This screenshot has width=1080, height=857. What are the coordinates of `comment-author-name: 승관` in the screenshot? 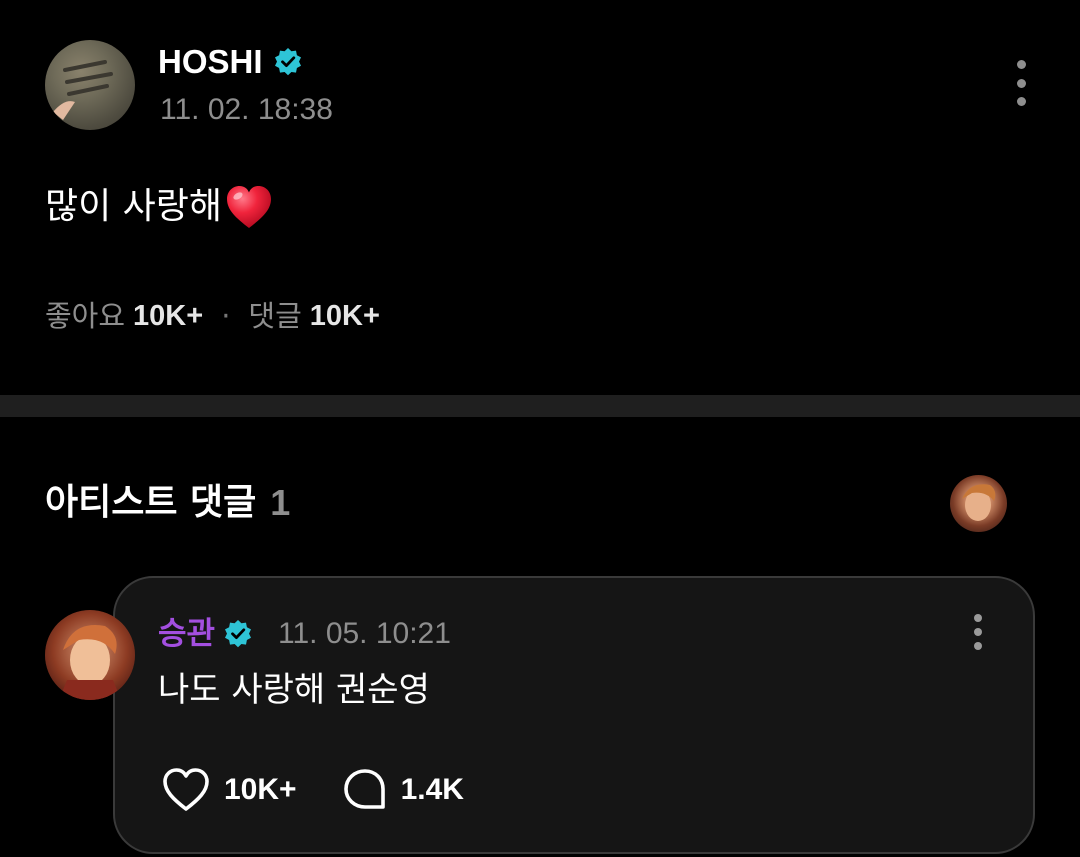 It's located at (186, 634).